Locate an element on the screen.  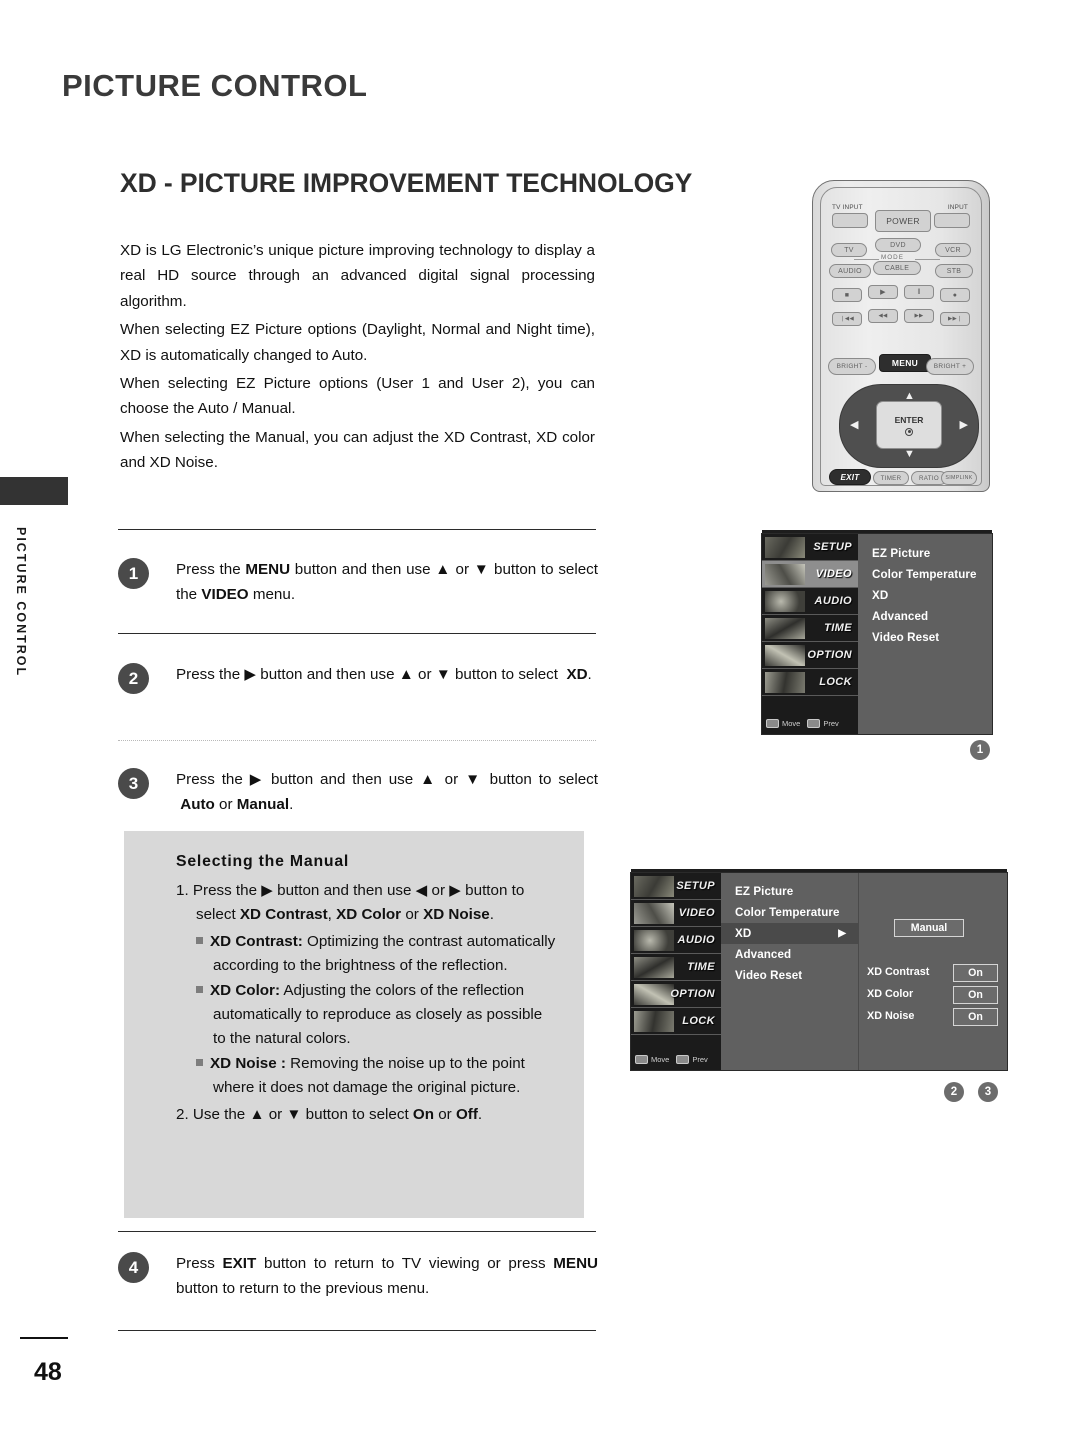
osd-nav-hints: Move Prev is located at coordinates (676, 1059).